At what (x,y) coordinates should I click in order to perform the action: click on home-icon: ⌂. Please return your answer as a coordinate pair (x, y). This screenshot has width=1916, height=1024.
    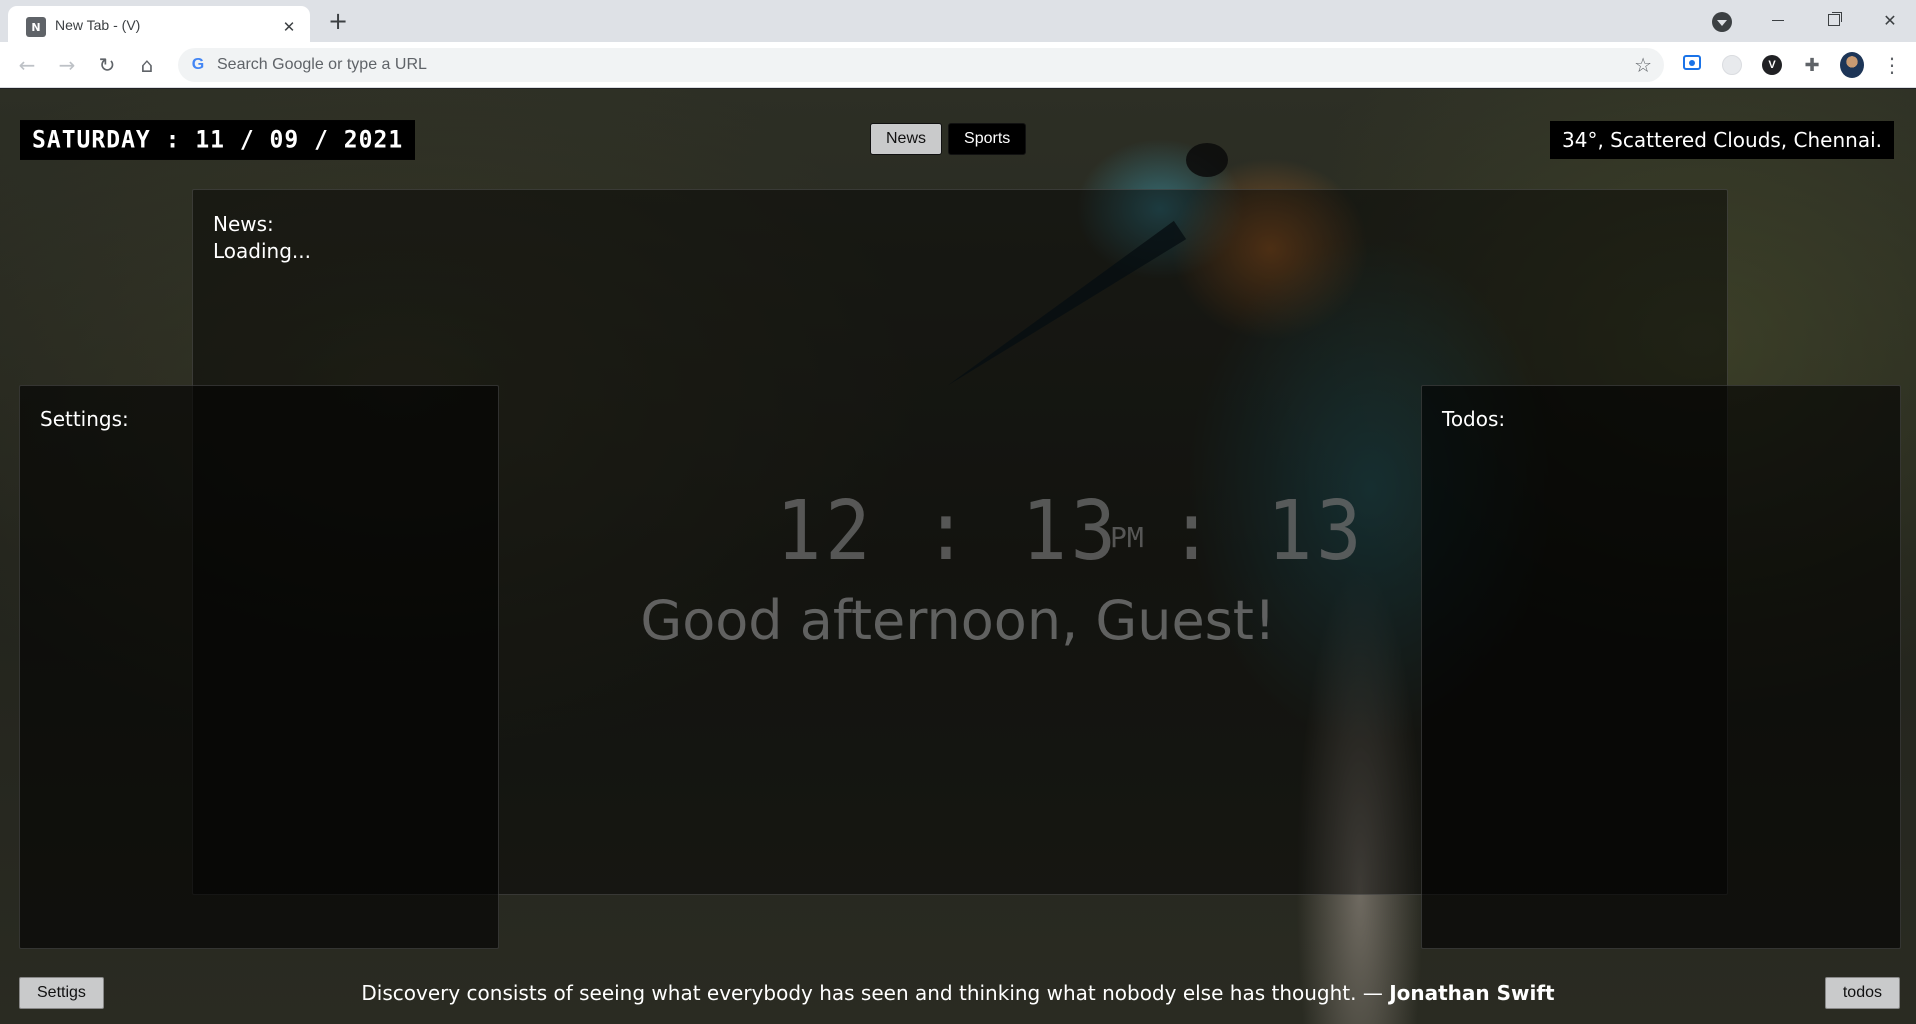
    Looking at the image, I should click on (147, 65).